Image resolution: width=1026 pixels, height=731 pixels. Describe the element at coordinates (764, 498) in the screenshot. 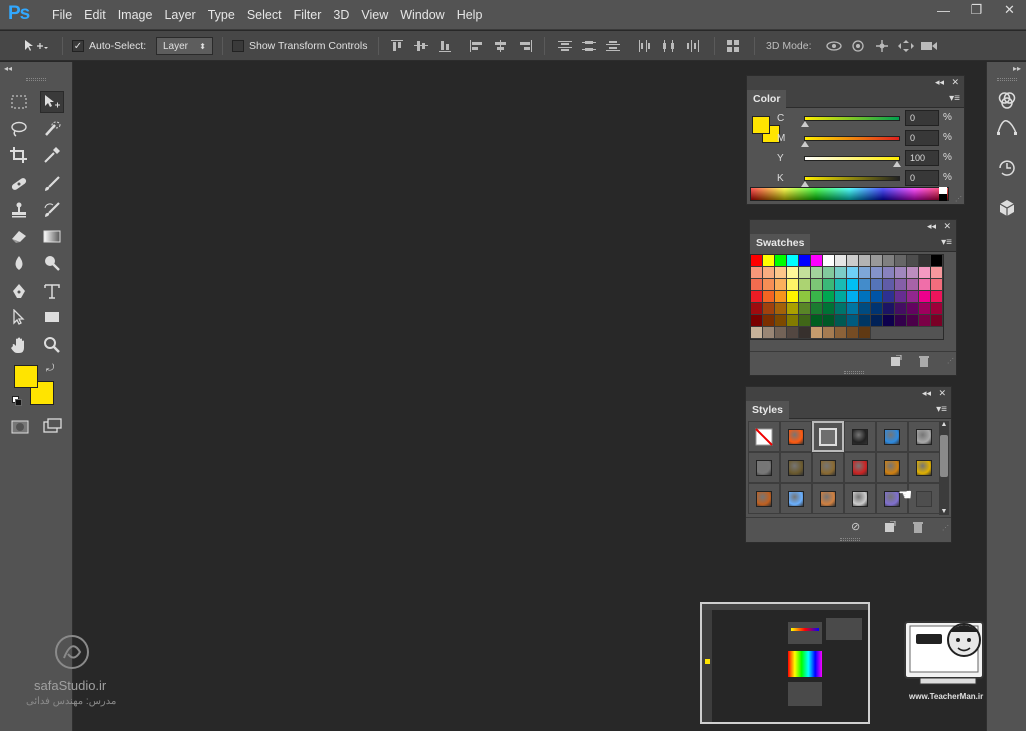

I see `copper-style` at that location.